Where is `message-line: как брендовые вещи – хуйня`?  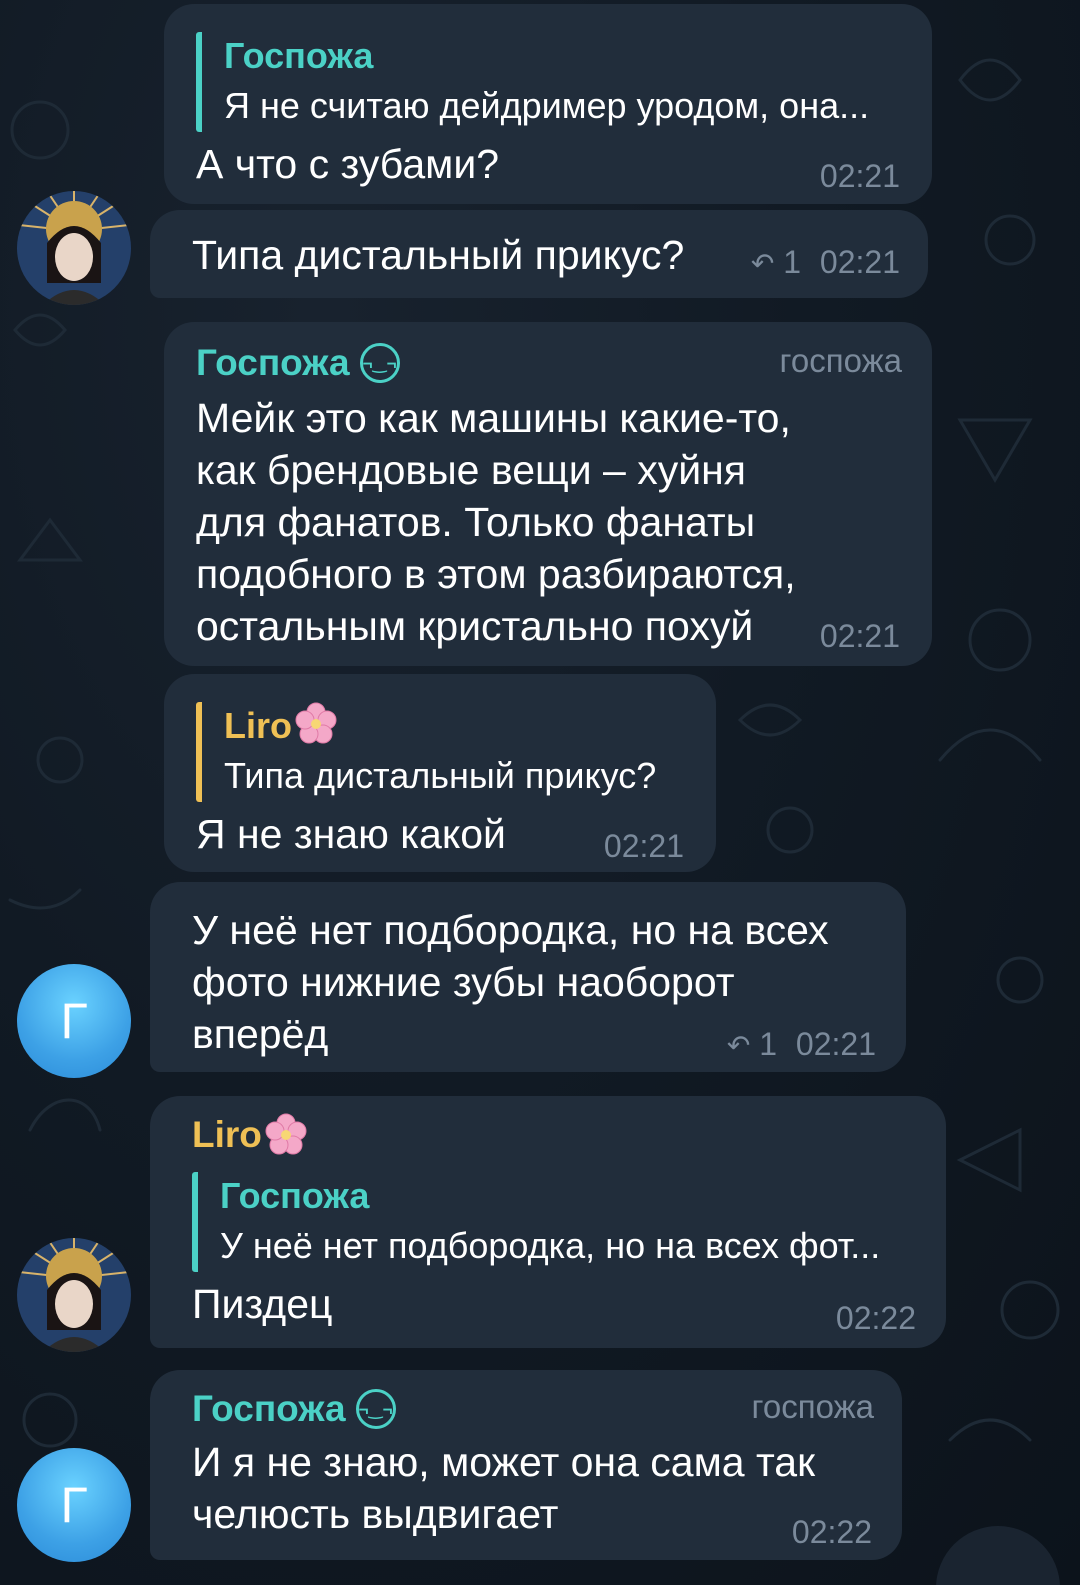 message-line: как брендовые вещи – хуйня is located at coordinates (471, 470).